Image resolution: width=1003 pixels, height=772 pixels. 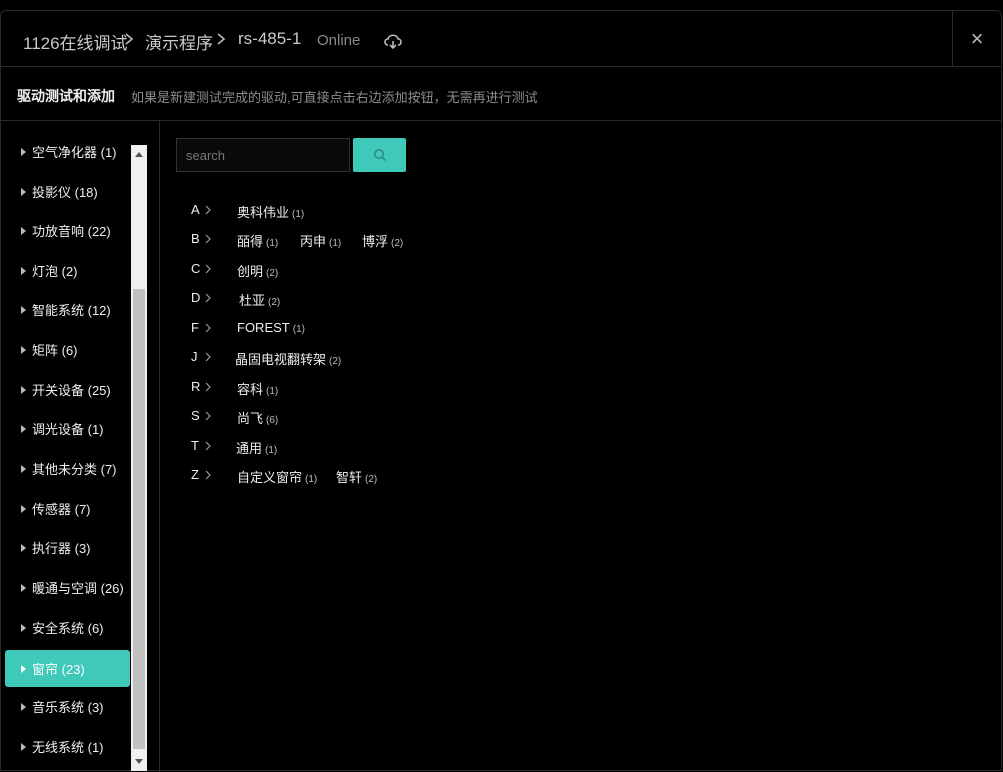 I want to click on search-icon, so click(x=379, y=155).